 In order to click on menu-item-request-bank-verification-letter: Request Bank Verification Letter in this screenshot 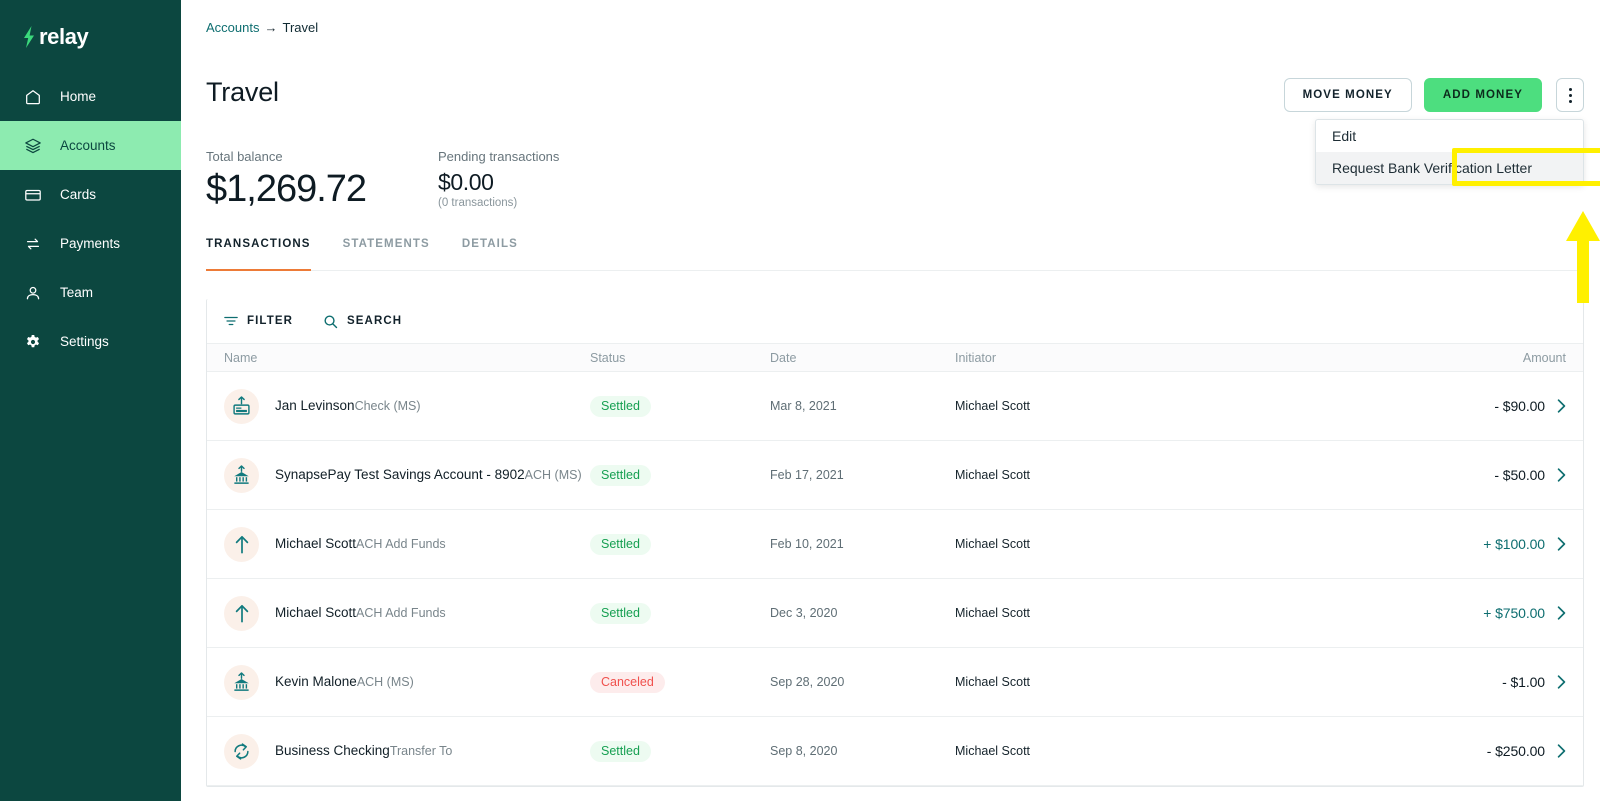, I will do `click(1449, 168)`.